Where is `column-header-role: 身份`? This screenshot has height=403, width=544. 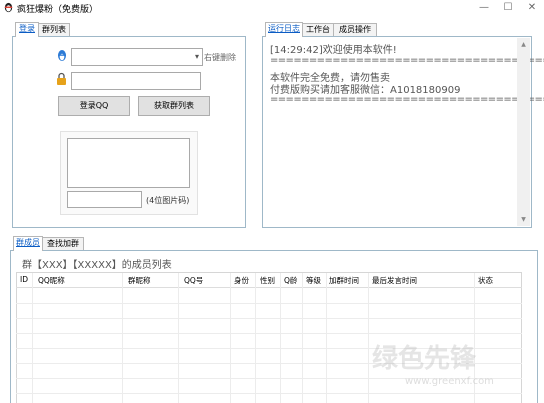
column-header-role: 身份 is located at coordinates (241, 280).